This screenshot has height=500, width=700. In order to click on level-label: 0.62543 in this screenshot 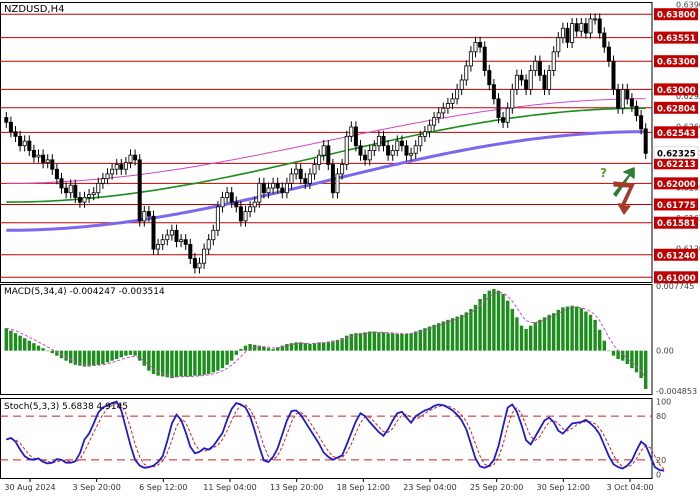, I will do `click(676, 134)`.